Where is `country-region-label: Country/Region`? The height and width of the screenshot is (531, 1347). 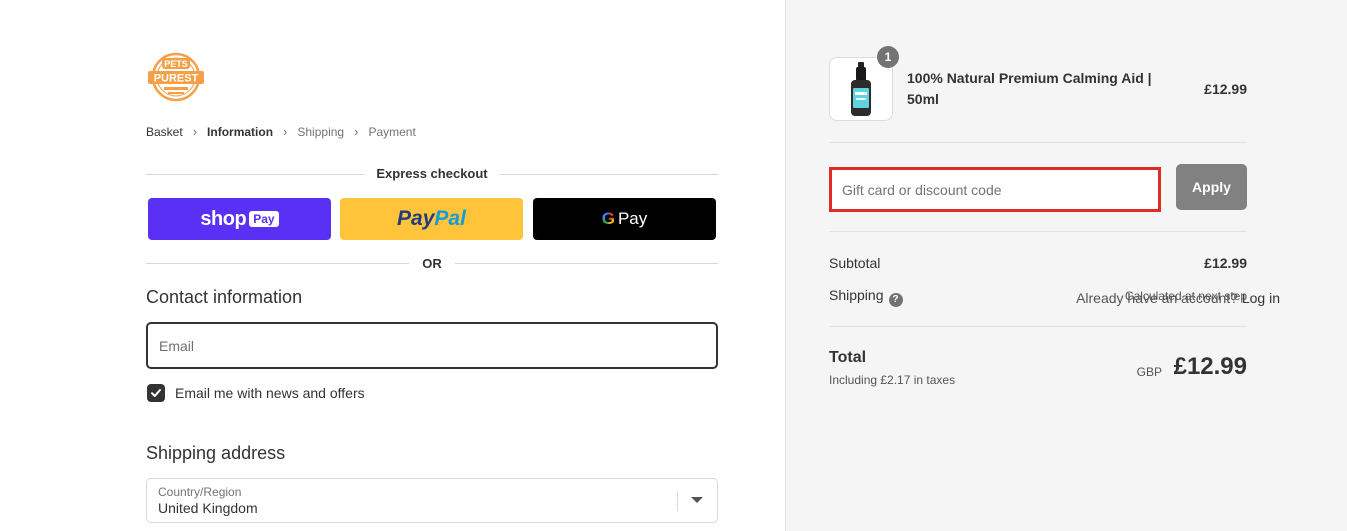
country-region-label: Country/Region is located at coordinates (200, 492).